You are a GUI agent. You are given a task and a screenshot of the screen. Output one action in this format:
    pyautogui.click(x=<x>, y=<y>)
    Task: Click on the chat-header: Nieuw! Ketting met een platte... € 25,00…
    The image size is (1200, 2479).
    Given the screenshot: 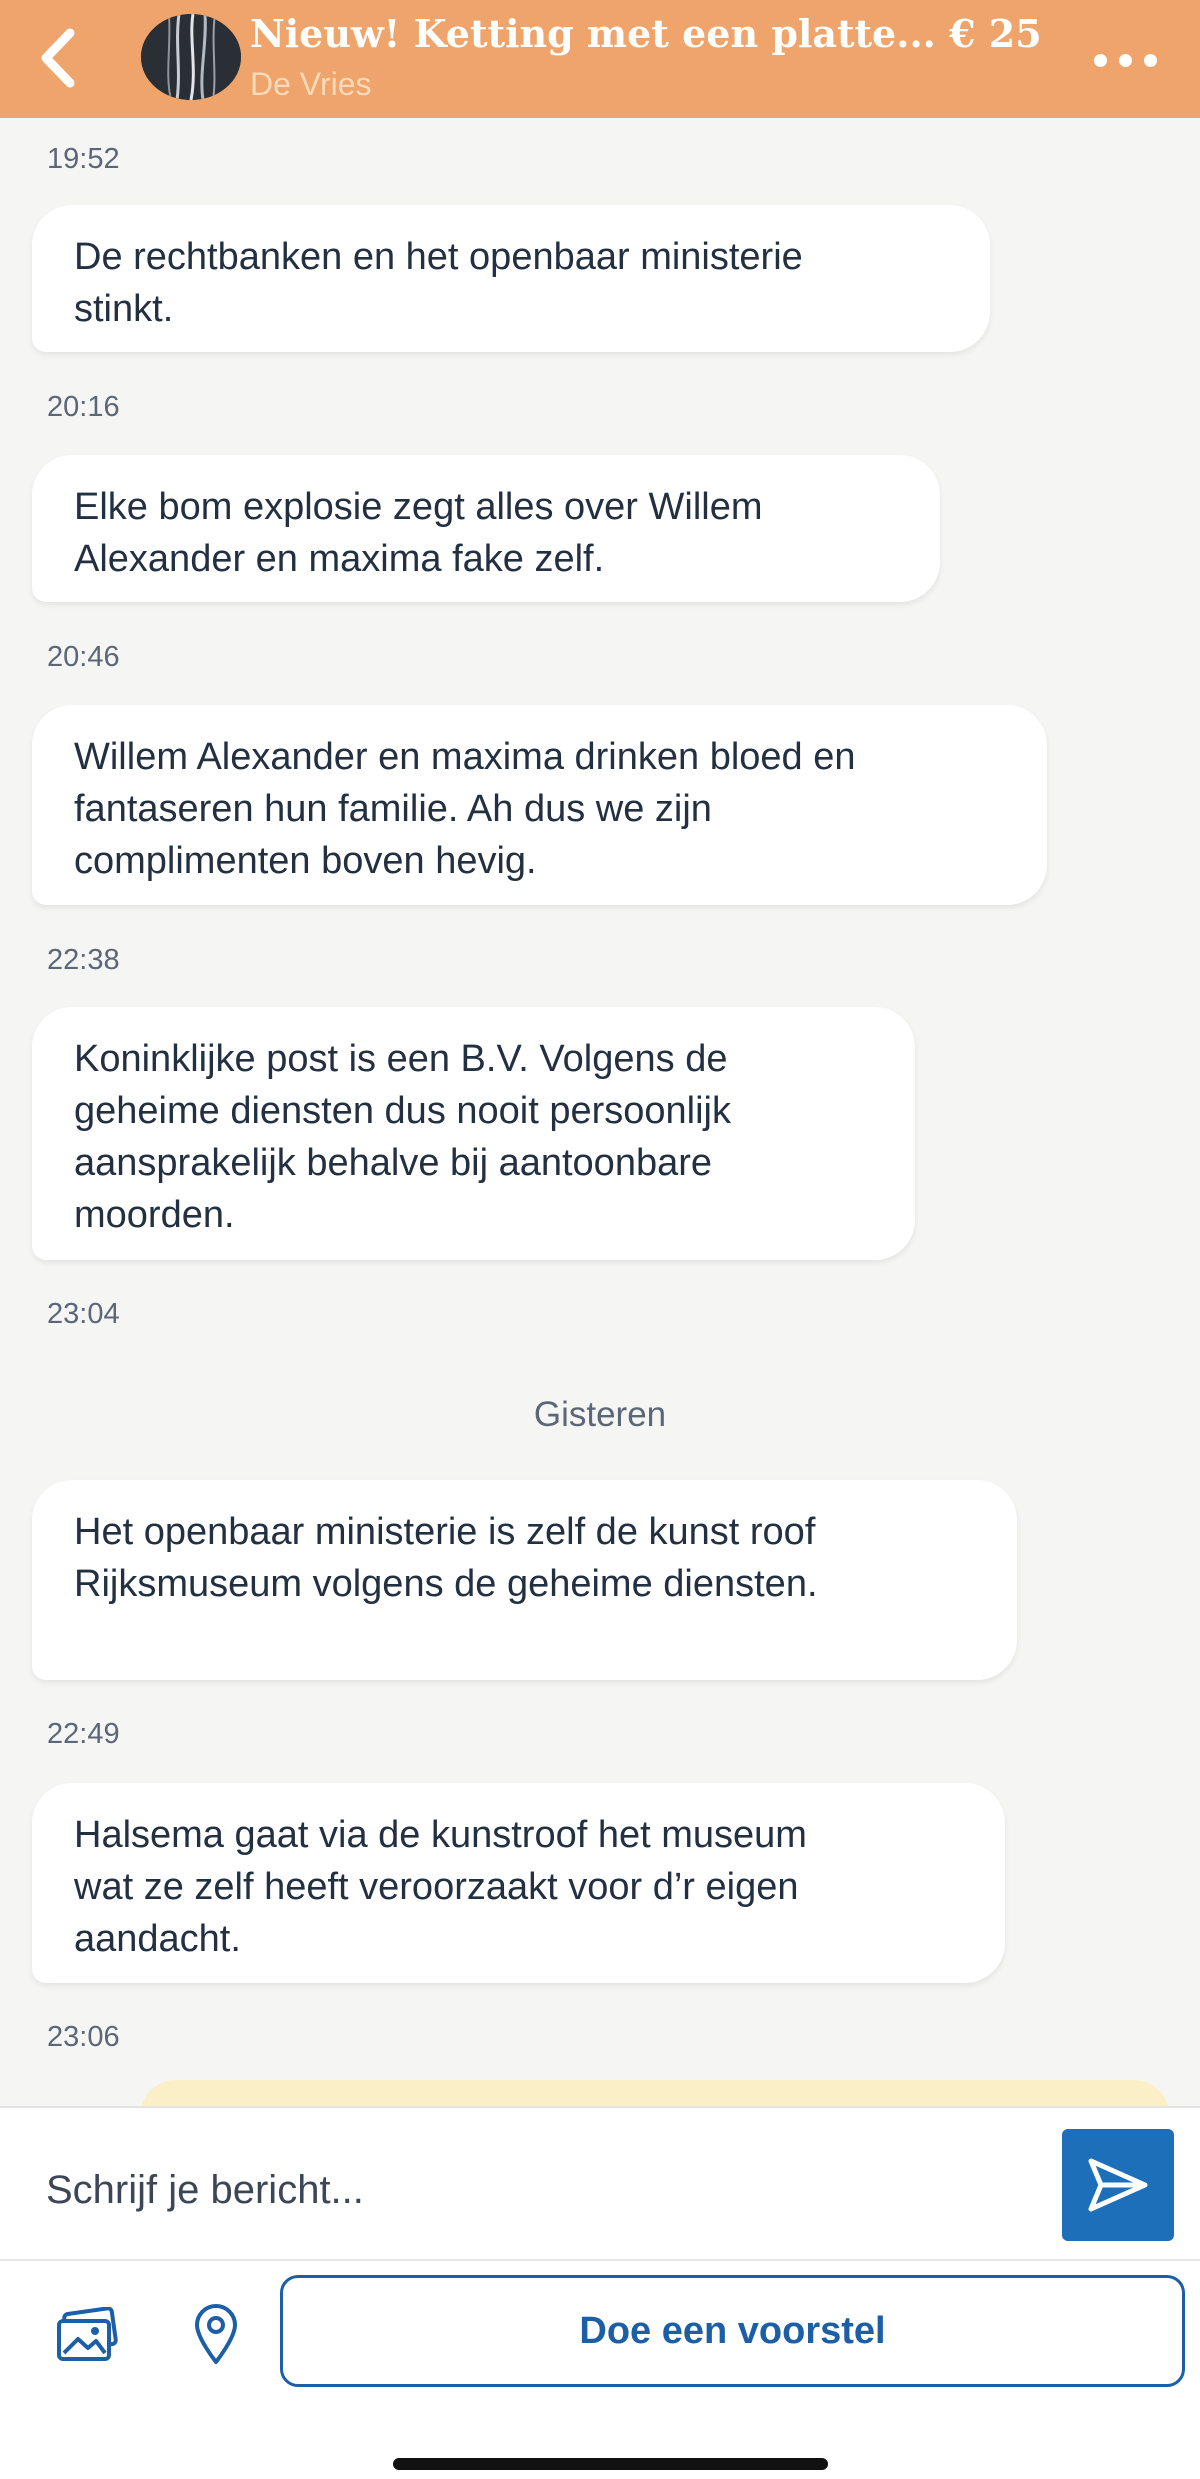 What is the action you would take?
    pyautogui.click(x=600, y=59)
    